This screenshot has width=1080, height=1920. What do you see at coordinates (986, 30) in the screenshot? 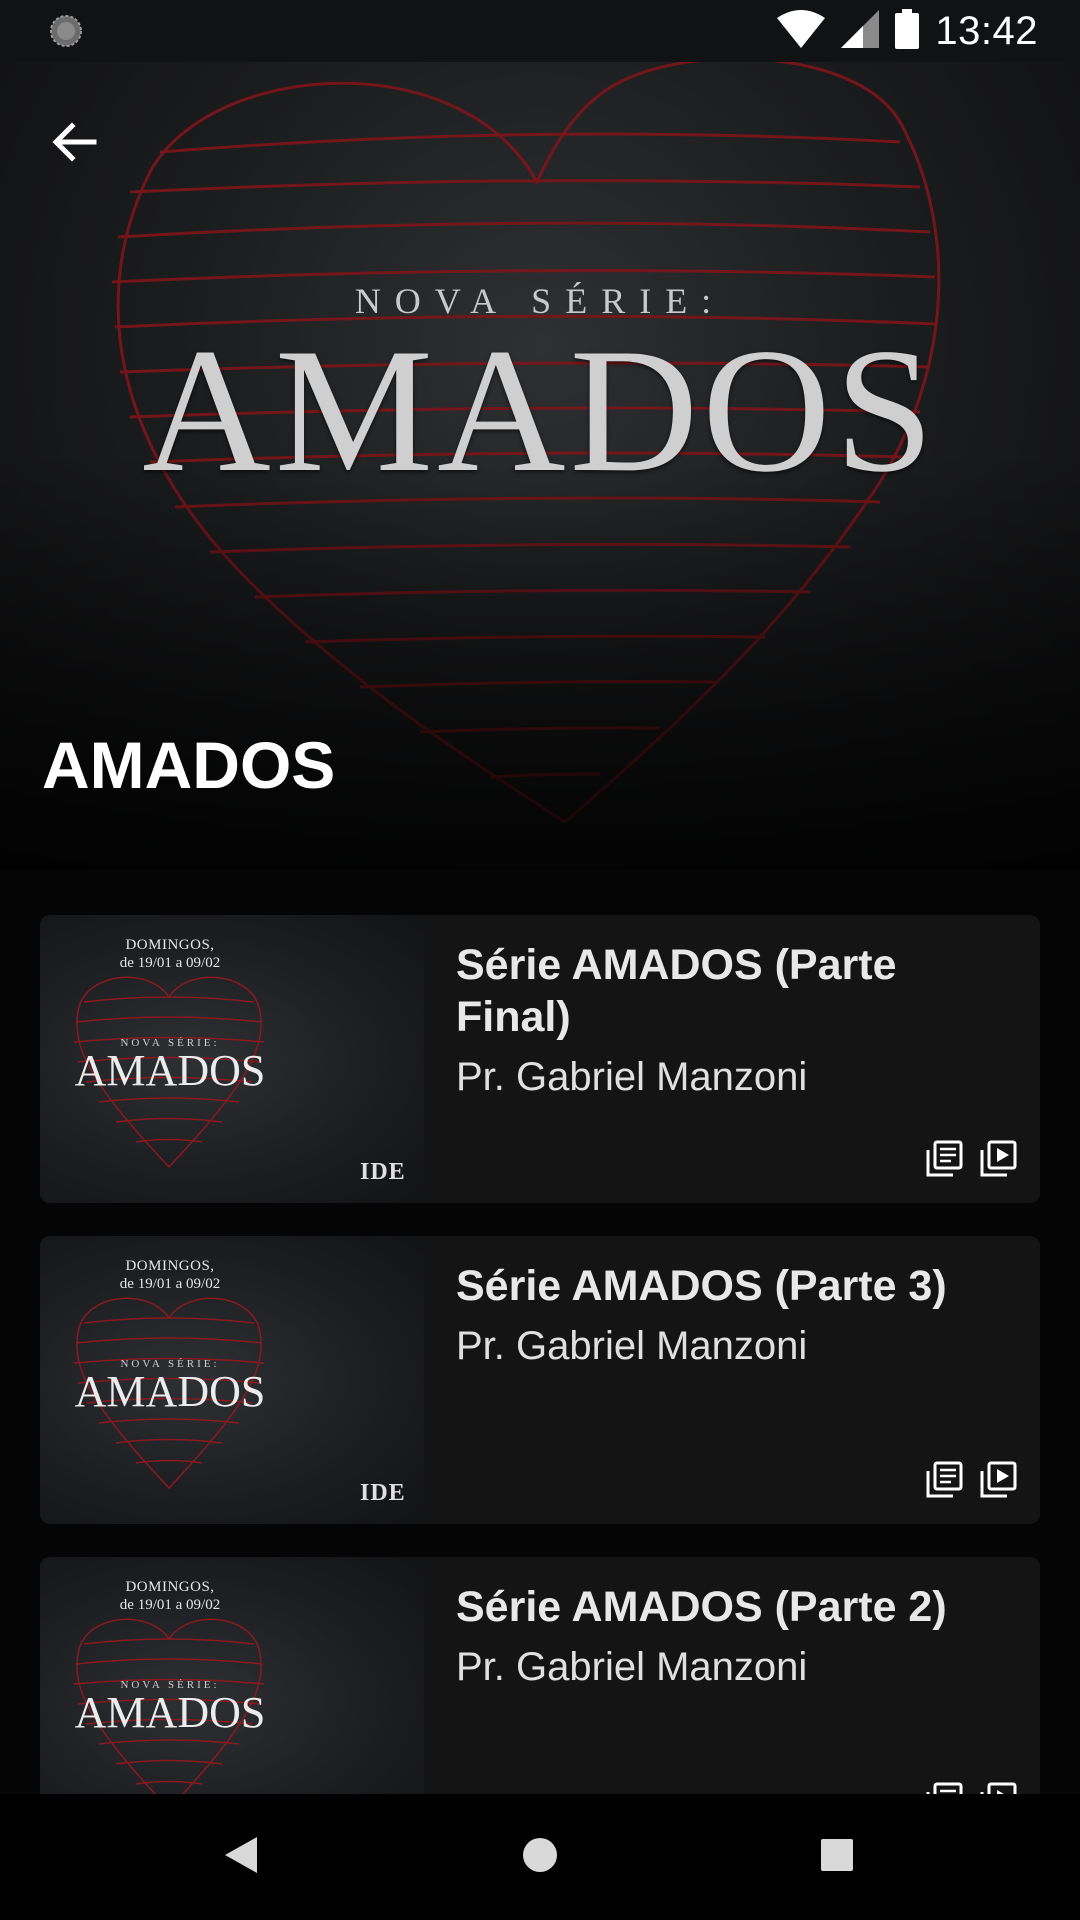
I see `status-time: 13:42` at bounding box center [986, 30].